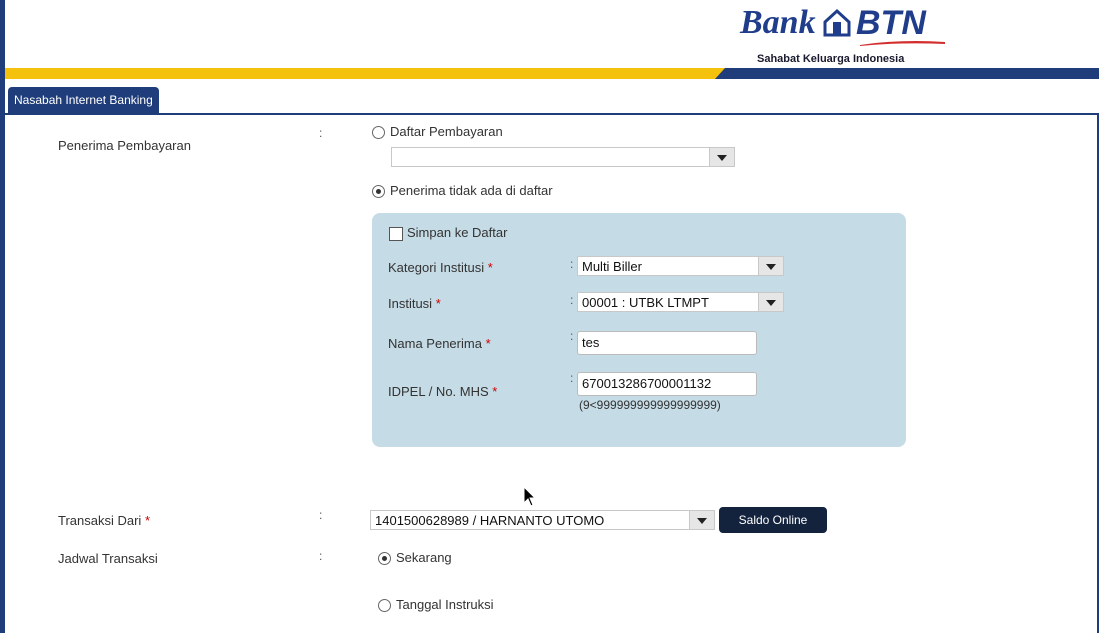 Image resolution: width=1099 pixels, height=633 pixels. What do you see at coordinates (83, 100) in the screenshot?
I see `tab-nasabah-internet-banking: Nasabah Internet Banking` at bounding box center [83, 100].